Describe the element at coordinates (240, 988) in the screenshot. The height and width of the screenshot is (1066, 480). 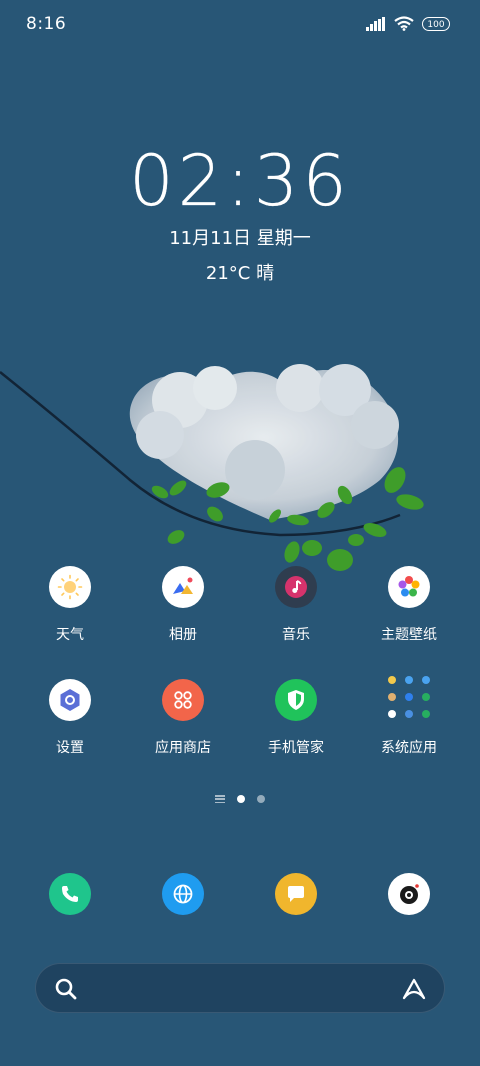
I see `home-search-bar` at that location.